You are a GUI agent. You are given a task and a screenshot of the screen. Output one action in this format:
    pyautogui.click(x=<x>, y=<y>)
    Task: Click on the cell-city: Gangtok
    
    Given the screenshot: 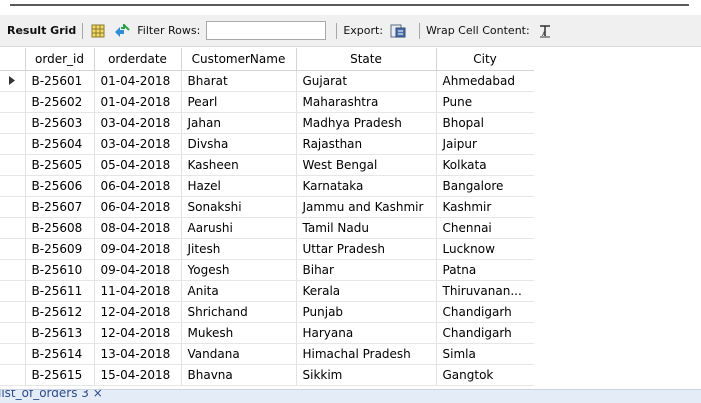 What is the action you would take?
    pyautogui.click(x=485, y=375)
    